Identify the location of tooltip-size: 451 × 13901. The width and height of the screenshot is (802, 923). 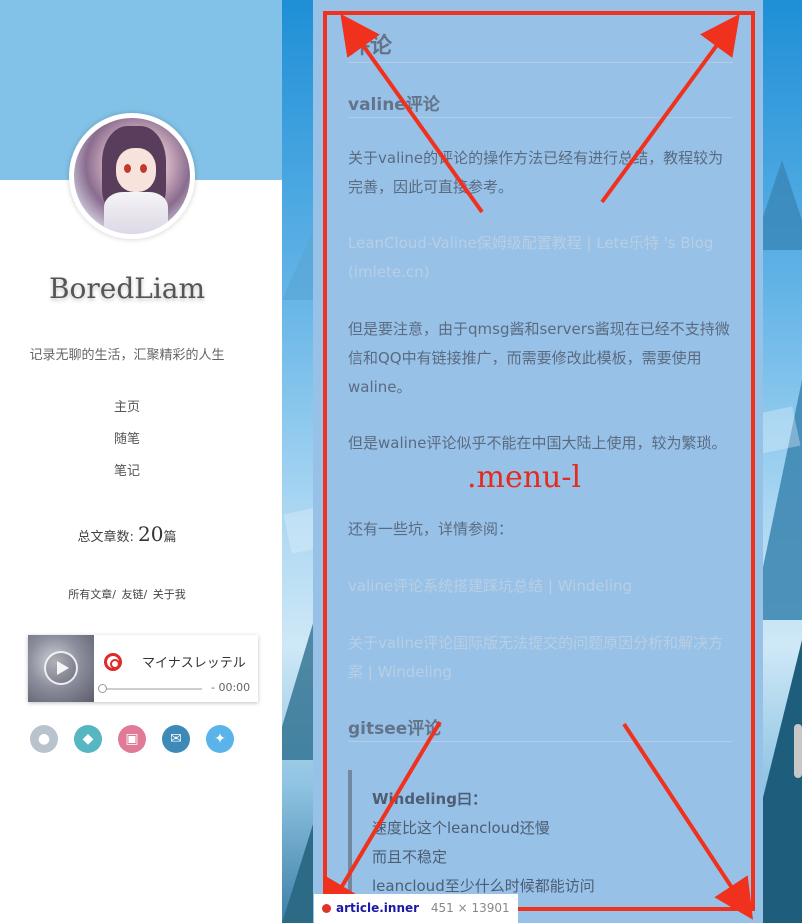
(470, 908).